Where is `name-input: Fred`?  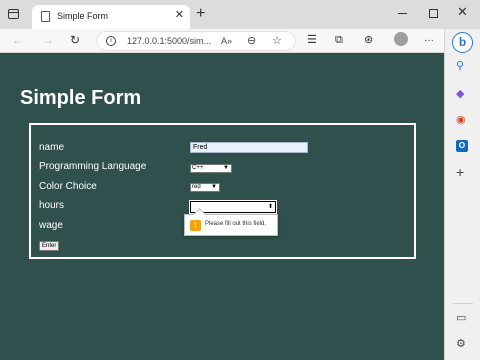 name-input: Fred is located at coordinates (249, 147).